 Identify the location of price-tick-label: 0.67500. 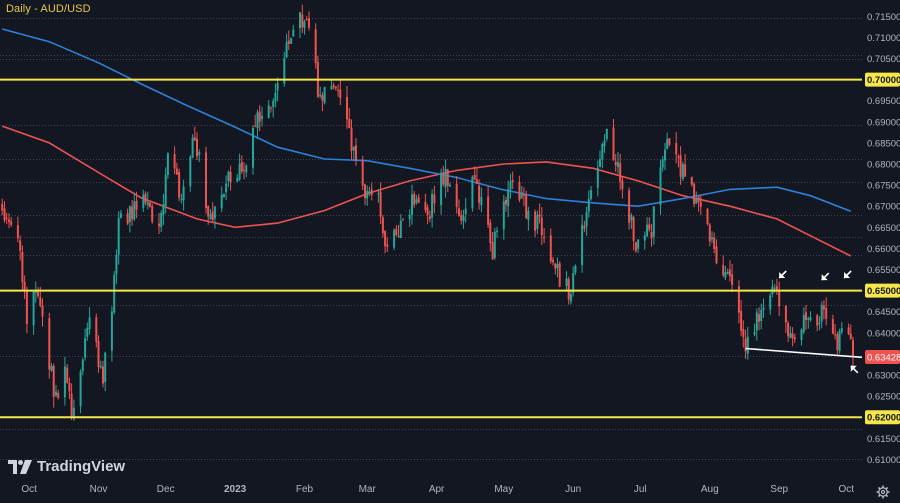
(883, 186).